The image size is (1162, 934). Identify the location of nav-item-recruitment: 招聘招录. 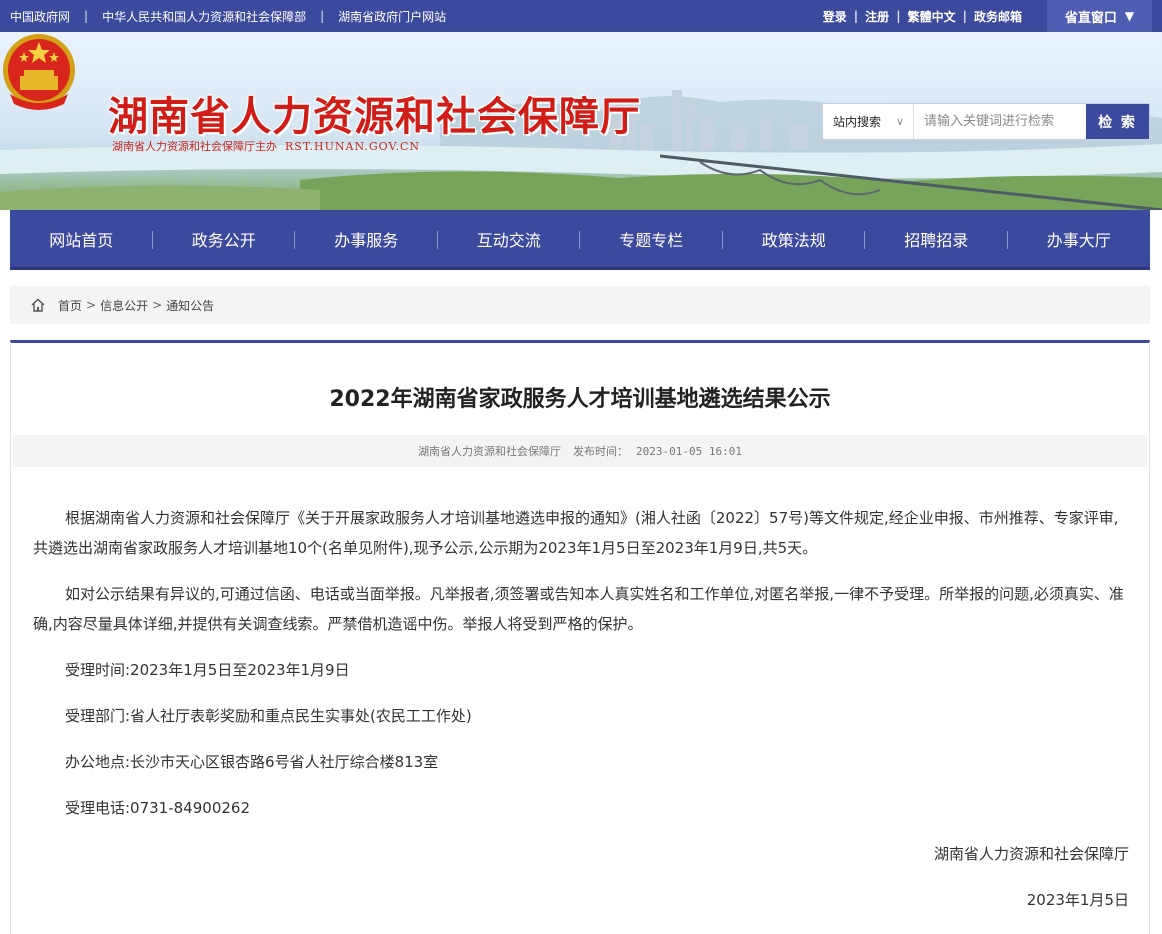
(936, 238).